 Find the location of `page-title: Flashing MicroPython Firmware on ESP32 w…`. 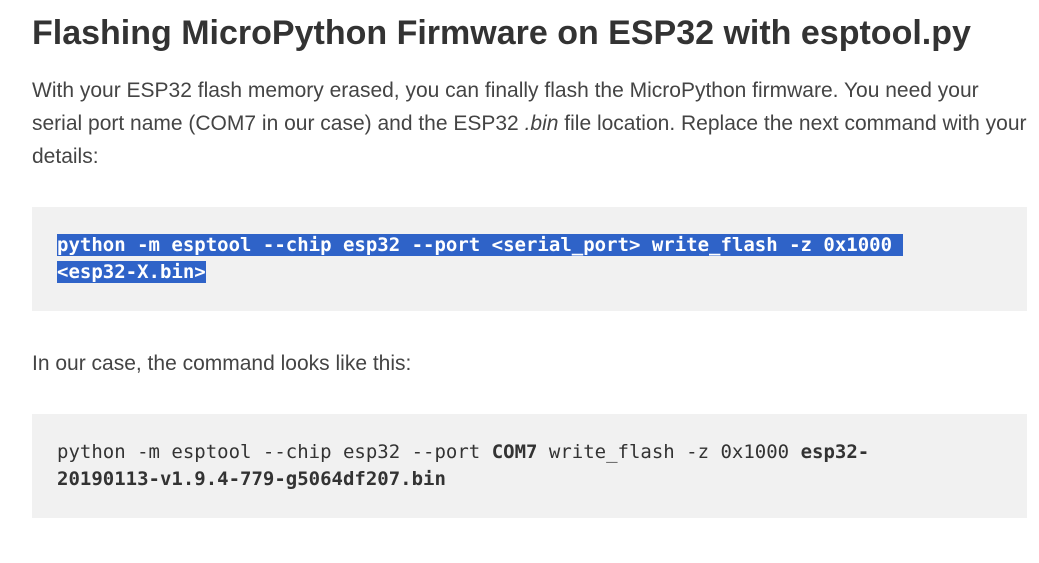

page-title: Flashing MicroPython Firmware on ESP32 w… is located at coordinates (501, 33).